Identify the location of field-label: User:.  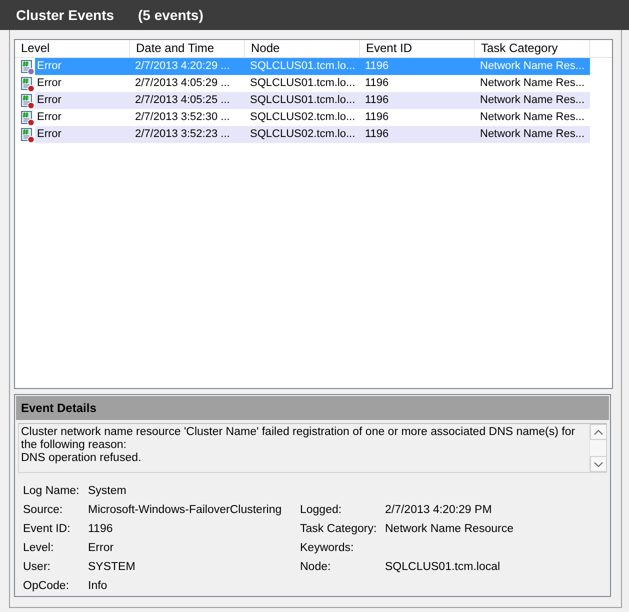
(37, 566).